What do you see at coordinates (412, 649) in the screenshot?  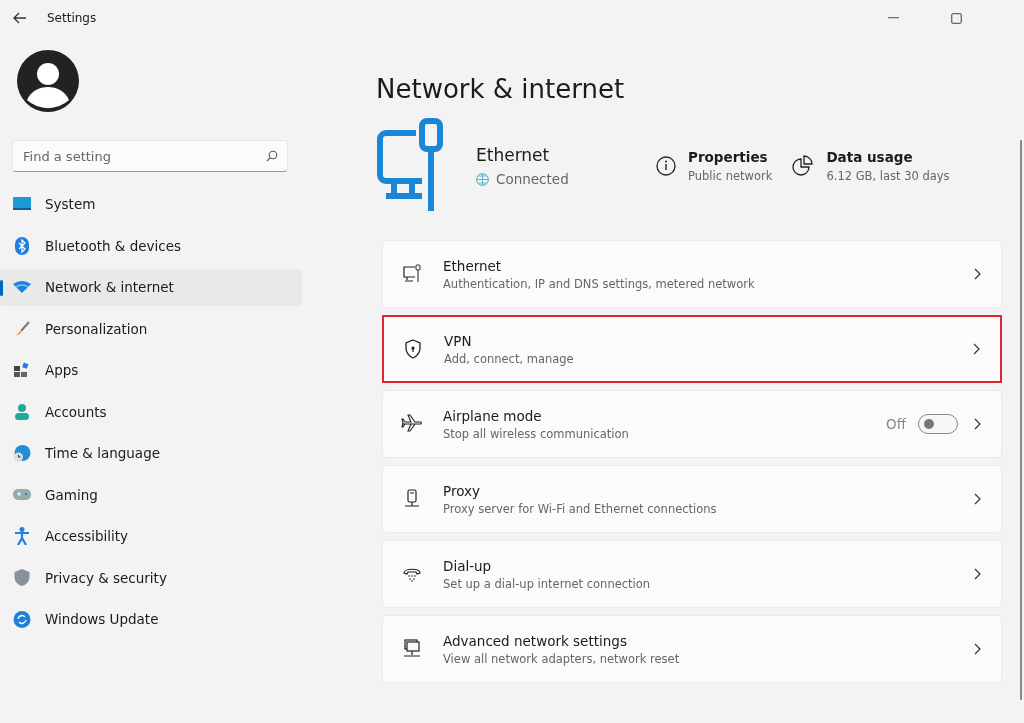 I see `computer-network-icon` at bounding box center [412, 649].